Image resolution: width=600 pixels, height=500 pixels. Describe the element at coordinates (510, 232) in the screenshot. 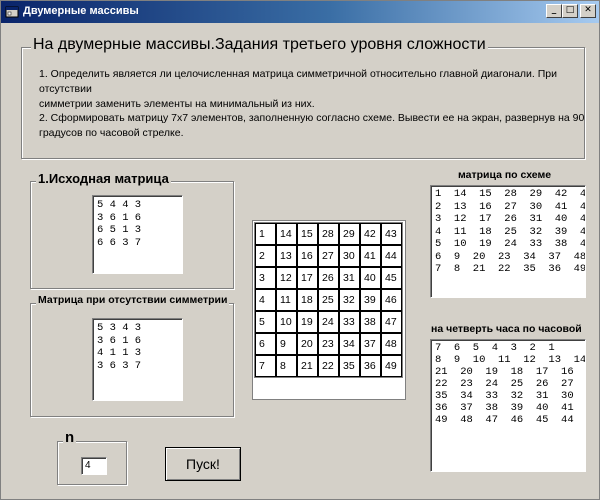

I see `list-item: 4 11 18 25 32 39 46` at that location.